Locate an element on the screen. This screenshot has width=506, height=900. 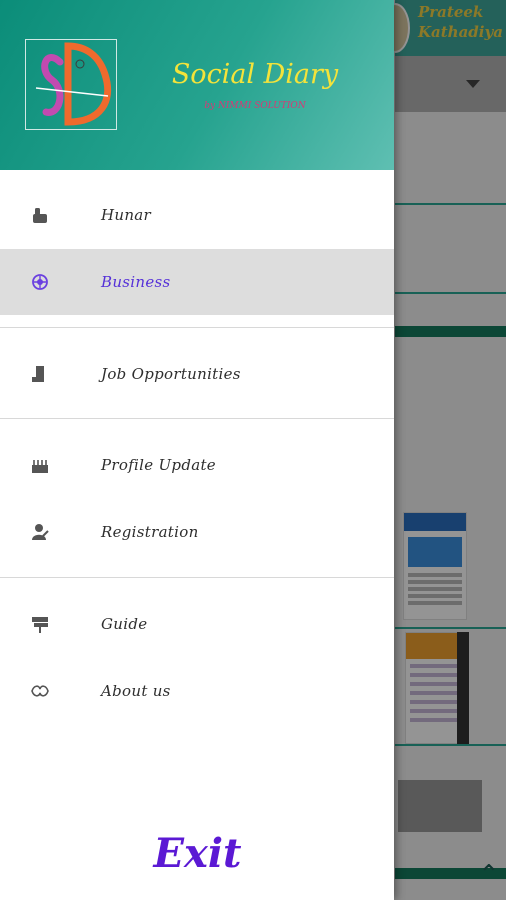
menu-item-about-us: About us is located at coordinates (197, 691).